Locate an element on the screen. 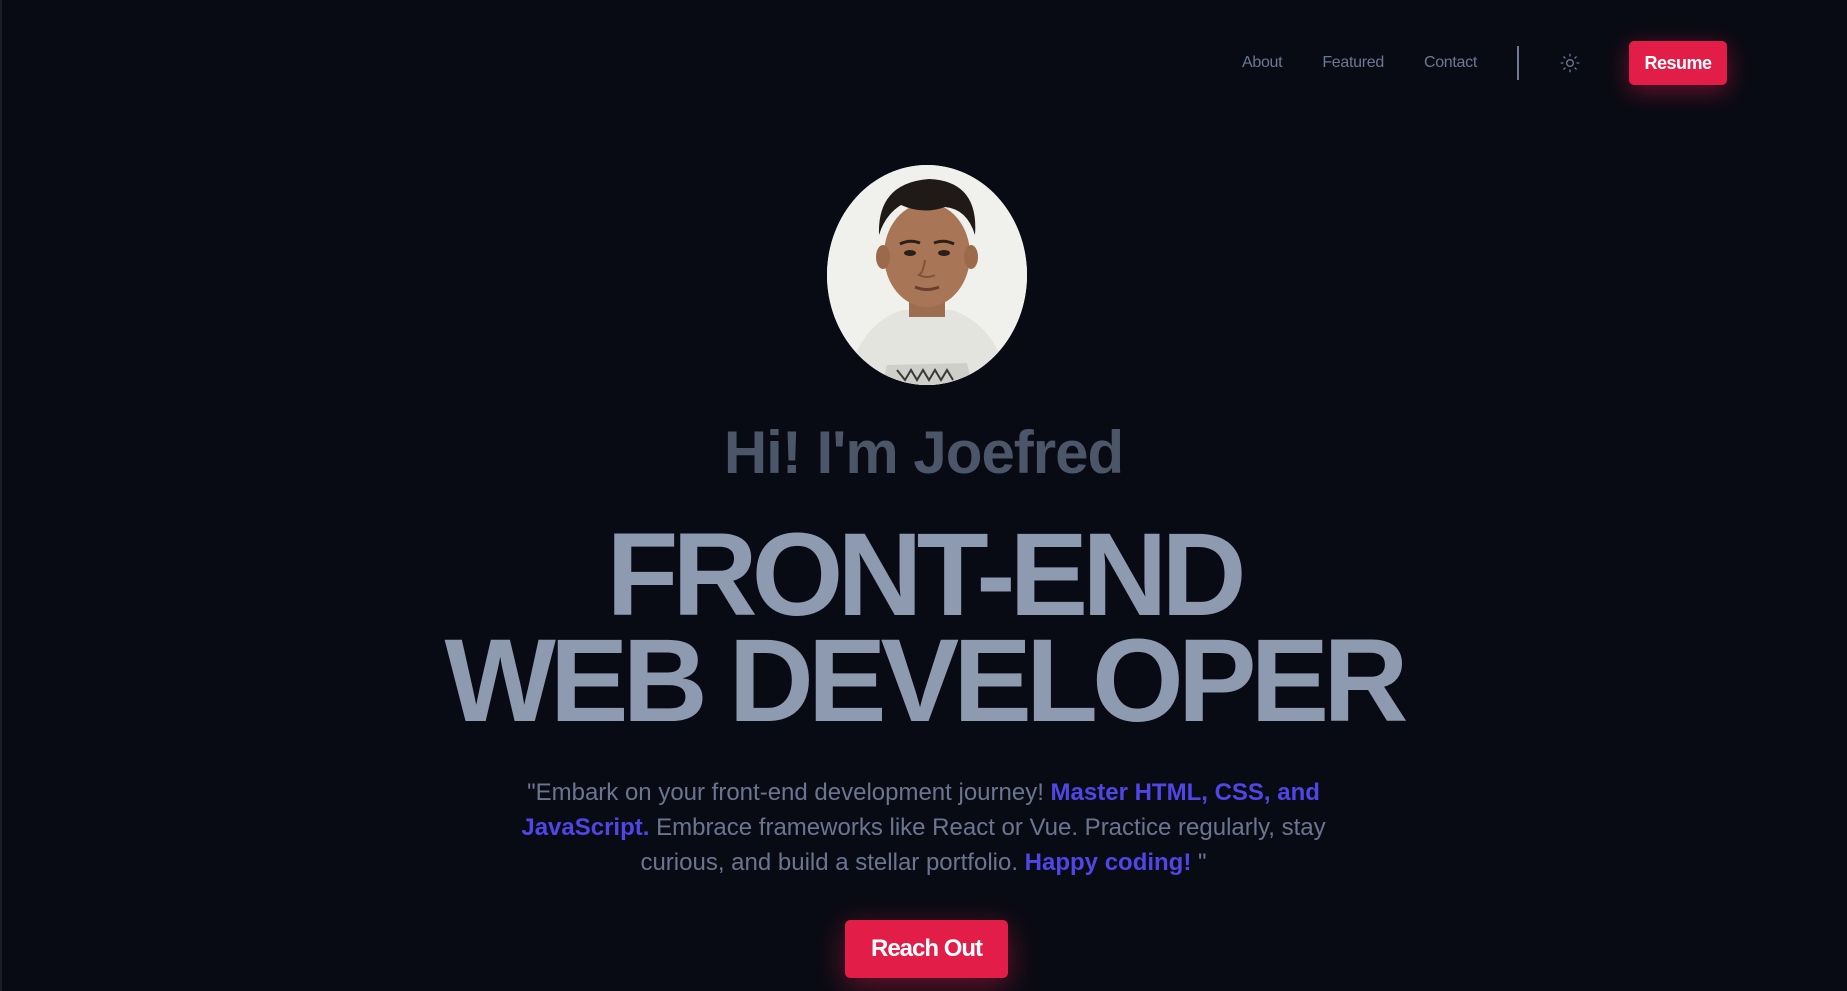 The image size is (1847, 991). profile-photo is located at coordinates (927, 275).